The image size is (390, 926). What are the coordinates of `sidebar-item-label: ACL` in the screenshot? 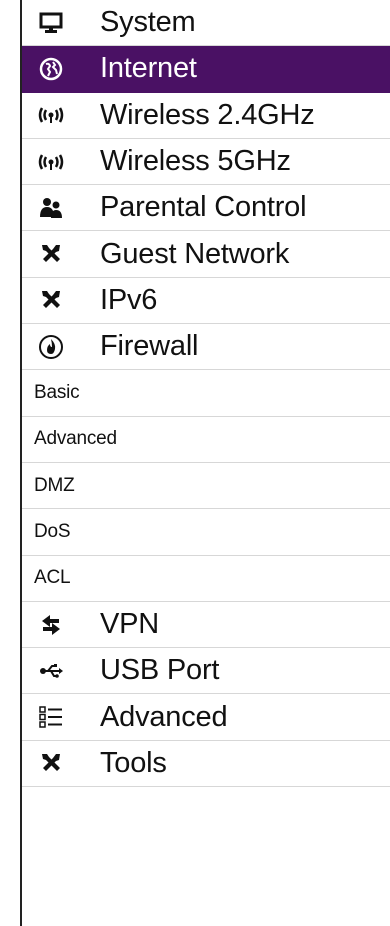 It's located at (52, 578).